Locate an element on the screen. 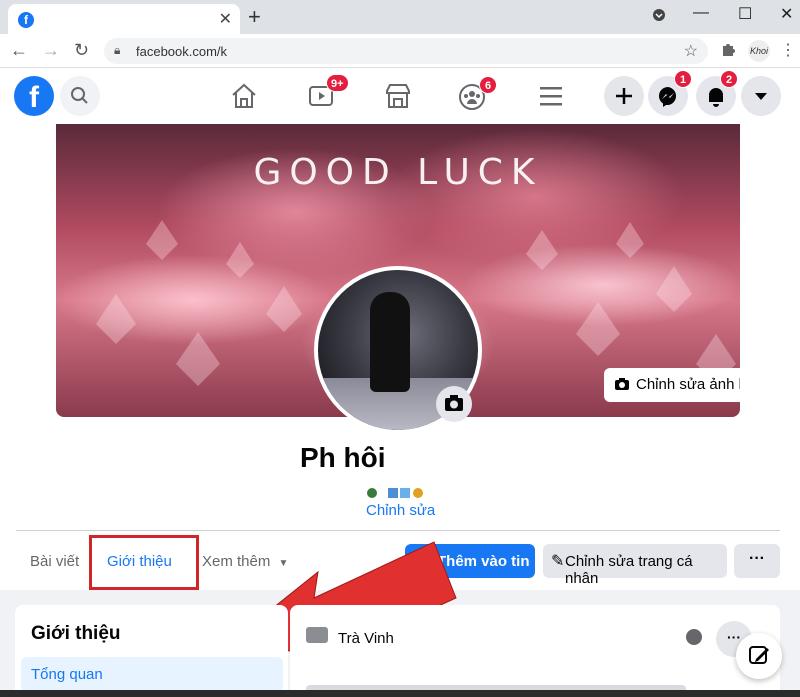  edit-profile-label: Chỉnh sửa trang cá nhân is located at coordinates (629, 570).